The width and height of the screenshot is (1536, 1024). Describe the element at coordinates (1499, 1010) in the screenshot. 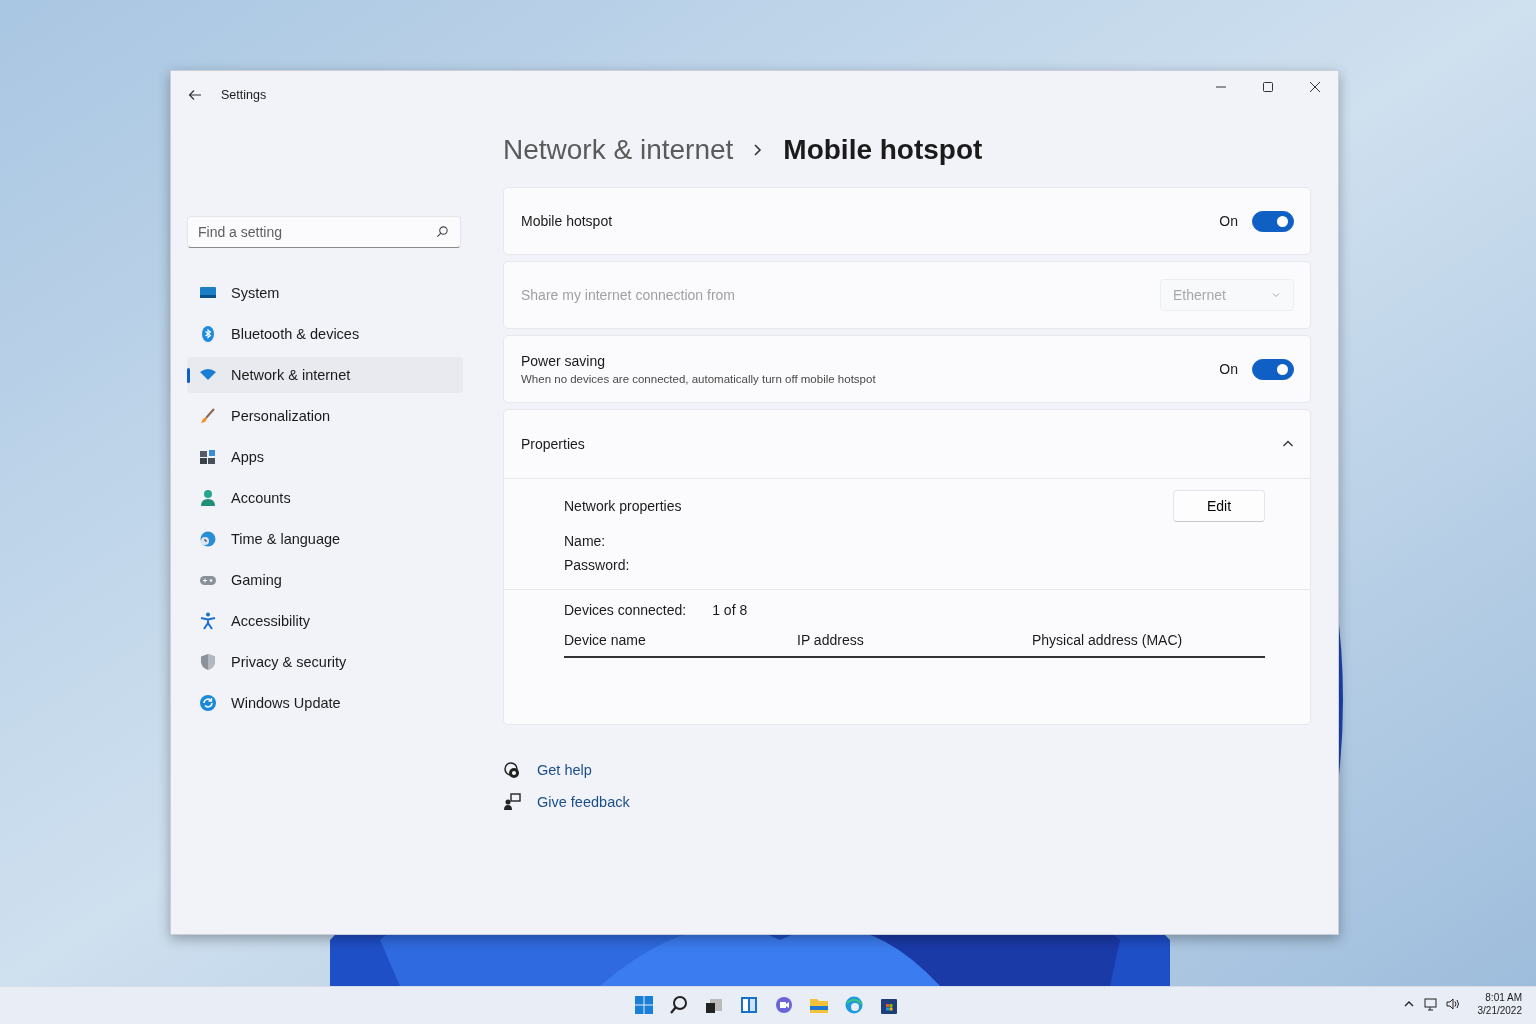

I see `clock-date: 3/21/2022` at that location.